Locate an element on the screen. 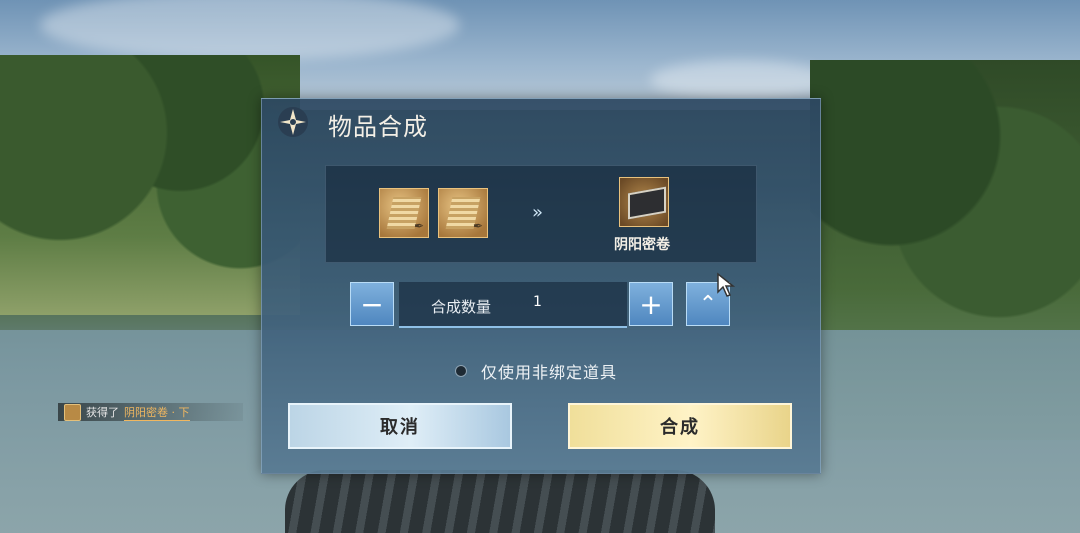 This screenshot has height=533, width=1080. unbound-only-radio is located at coordinates (461, 371).